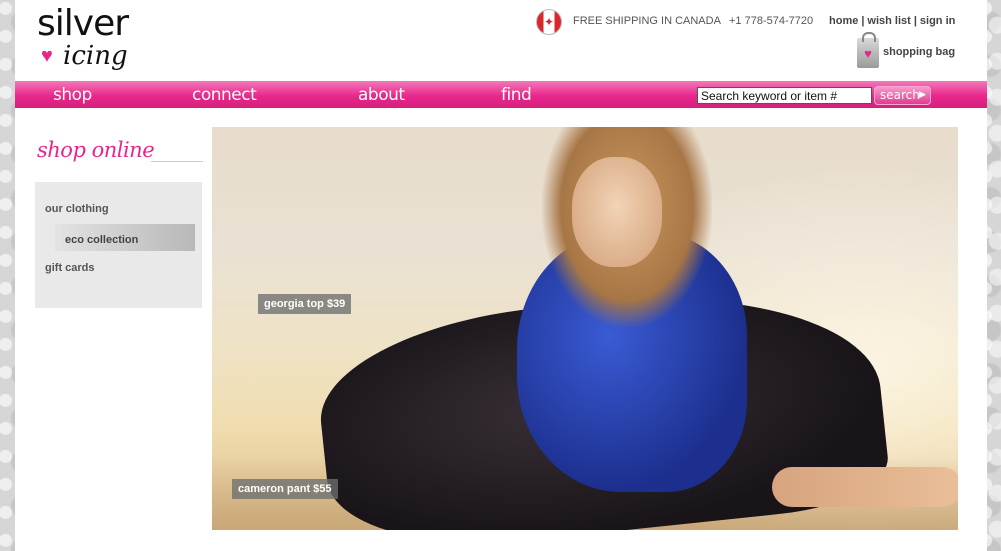 The height and width of the screenshot is (551, 1001). What do you see at coordinates (70, 268) in the screenshot?
I see `sidebar-item-gift-cards: gift cards` at bounding box center [70, 268].